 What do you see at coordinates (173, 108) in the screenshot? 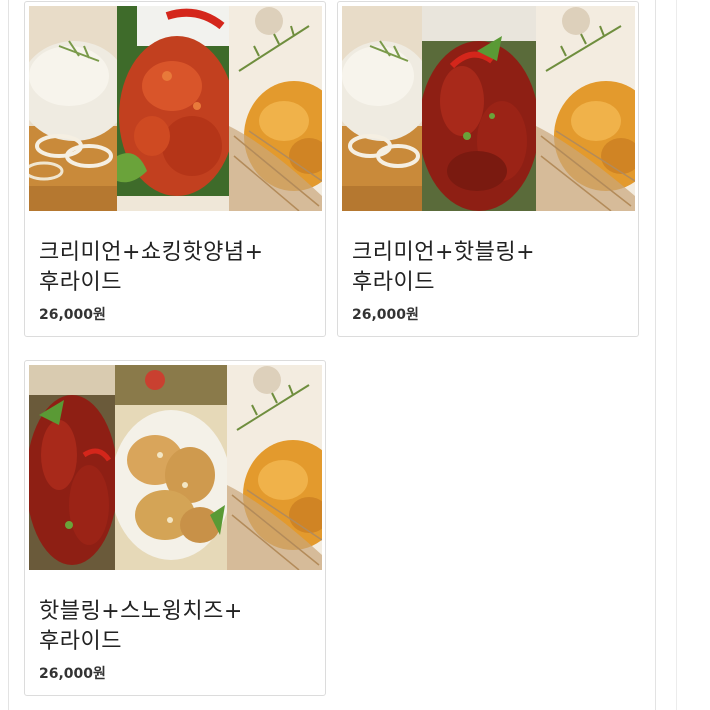
I see `hot-sauce-chicken-panel` at bounding box center [173, 108].